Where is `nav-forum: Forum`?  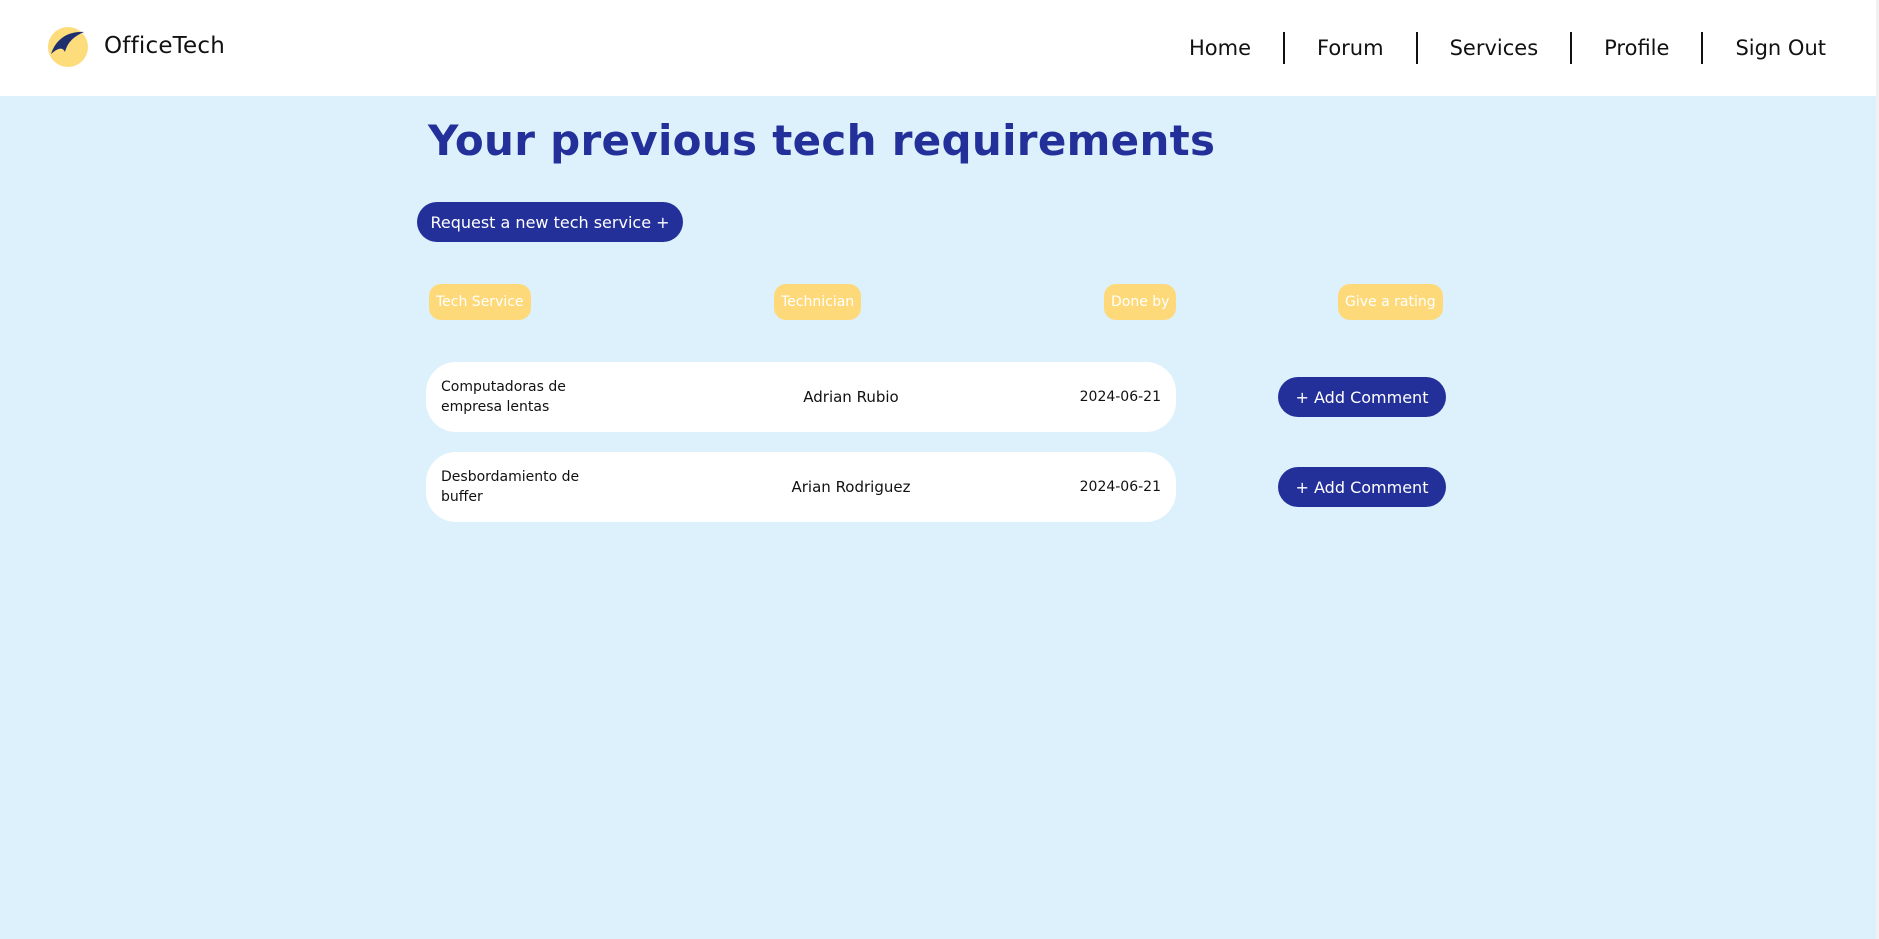
nav-forum: Forum is located at coordinates (1350, 48).